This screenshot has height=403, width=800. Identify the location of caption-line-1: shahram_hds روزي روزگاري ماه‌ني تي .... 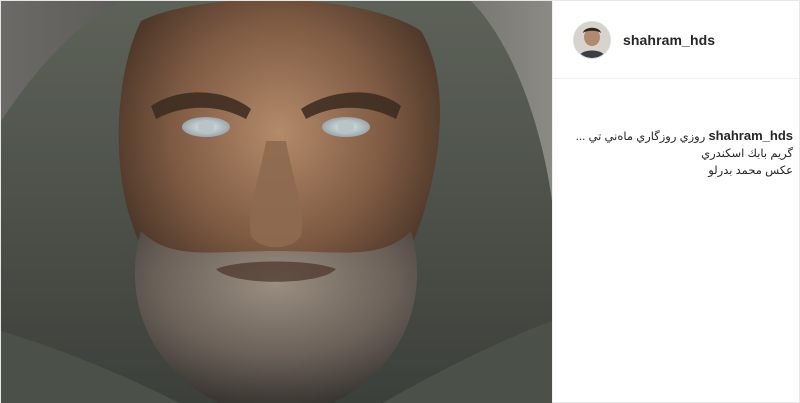
(673, 136).